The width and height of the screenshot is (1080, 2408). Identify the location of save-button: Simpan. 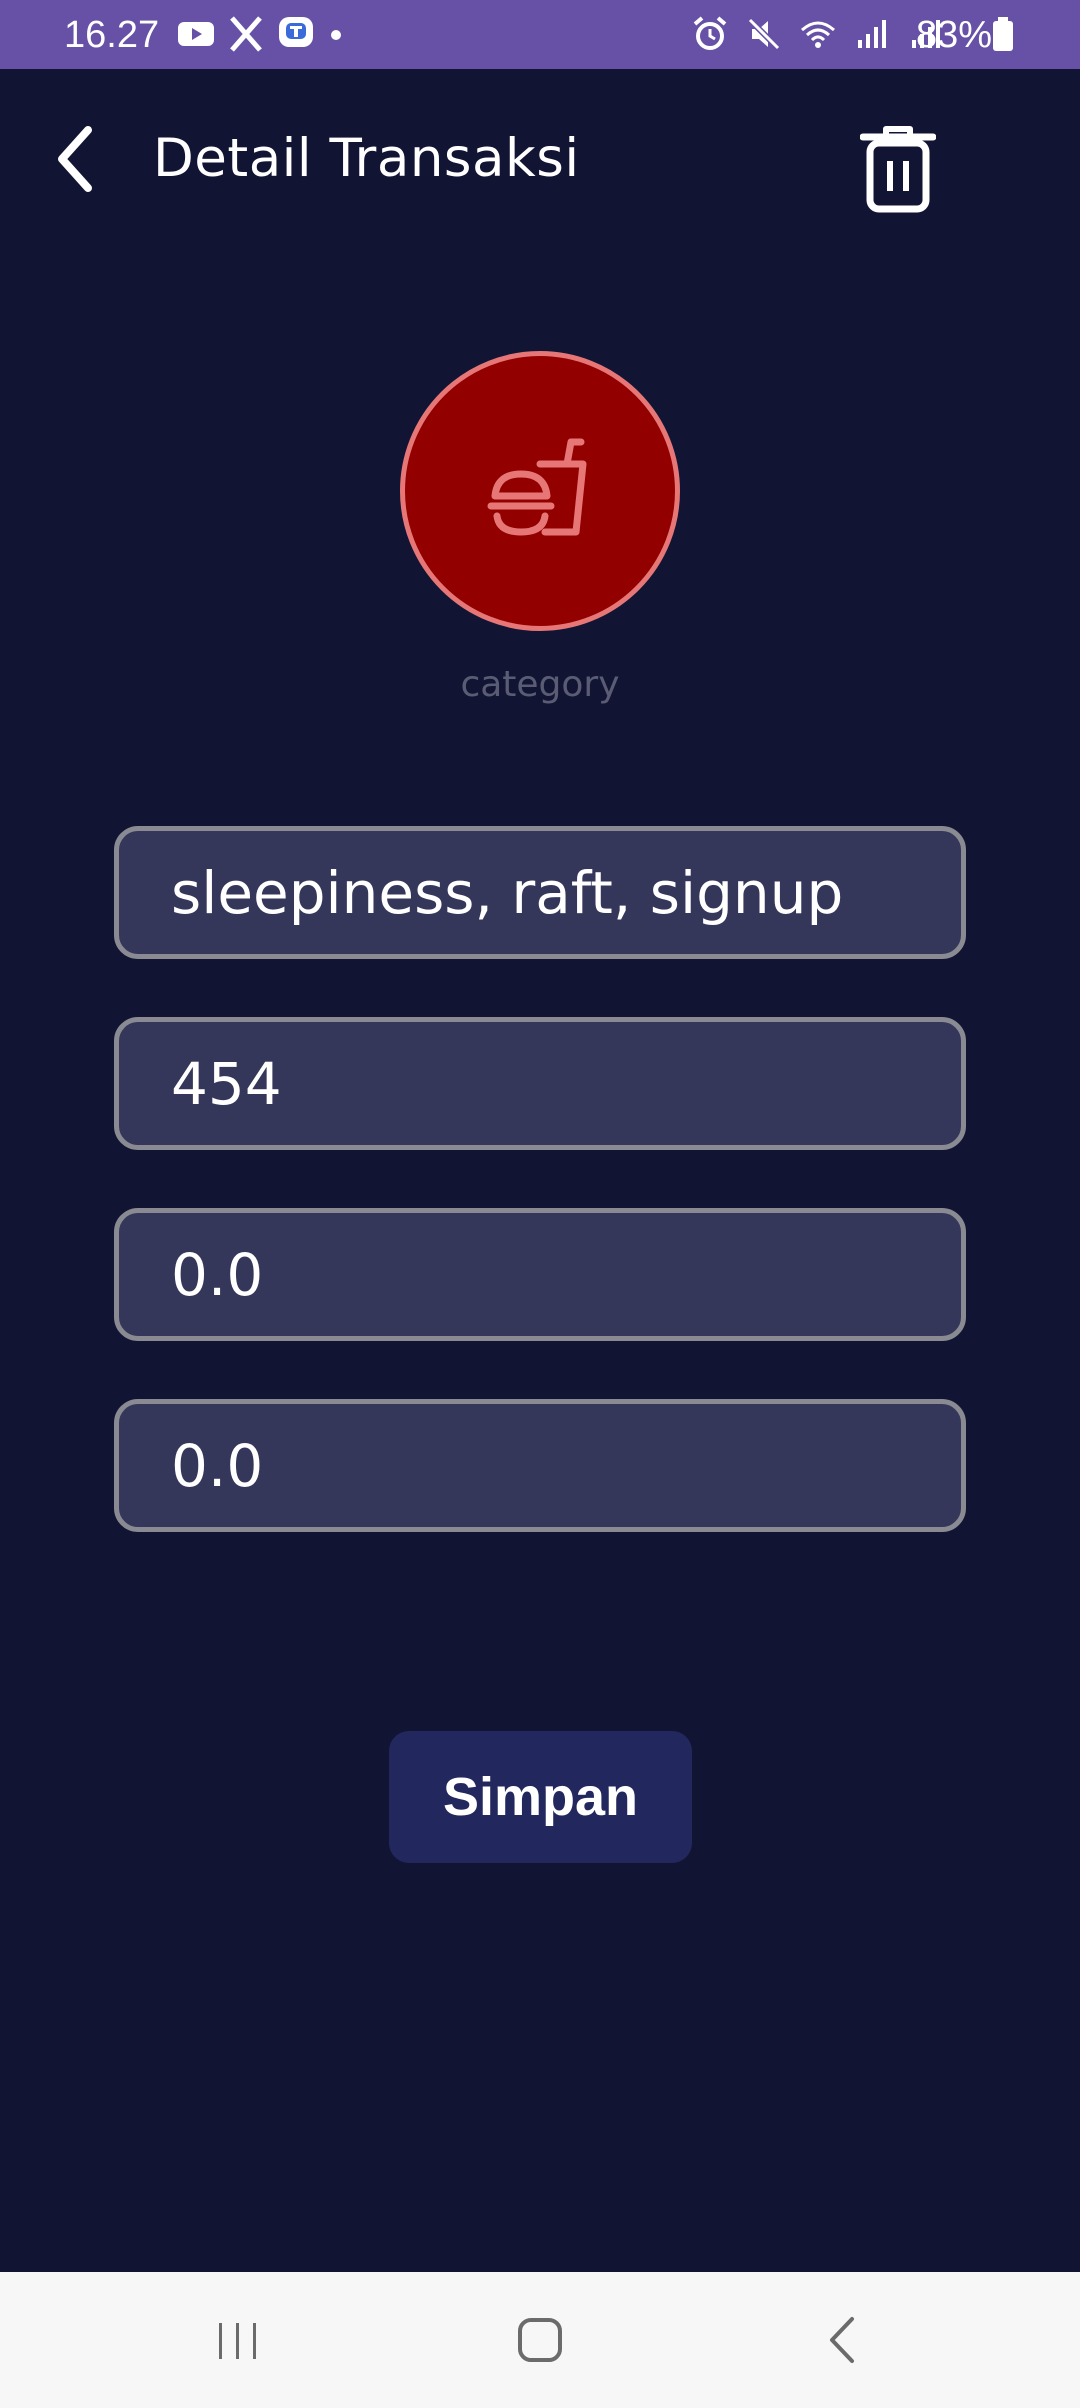
(540, 1797).